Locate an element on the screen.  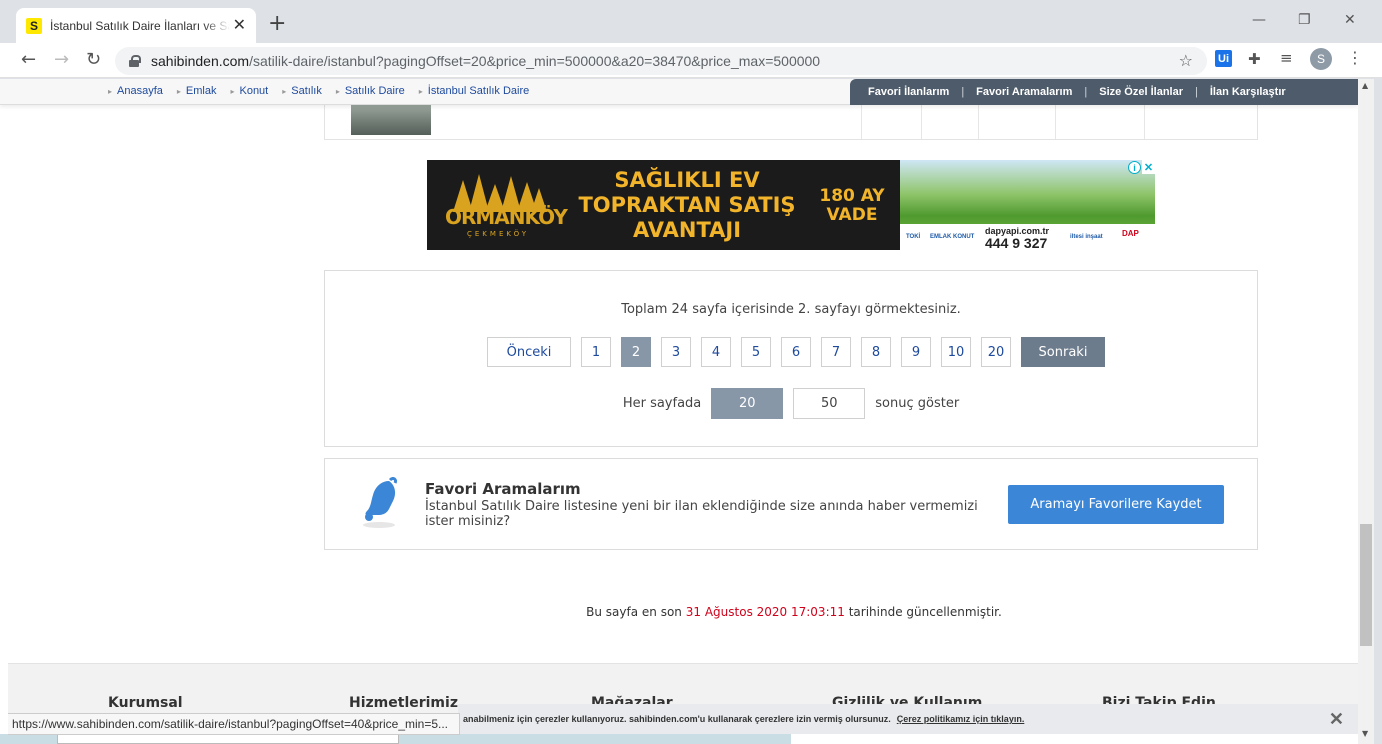
ad-term: 180 AY VADE is located at coordinates (852, 205).